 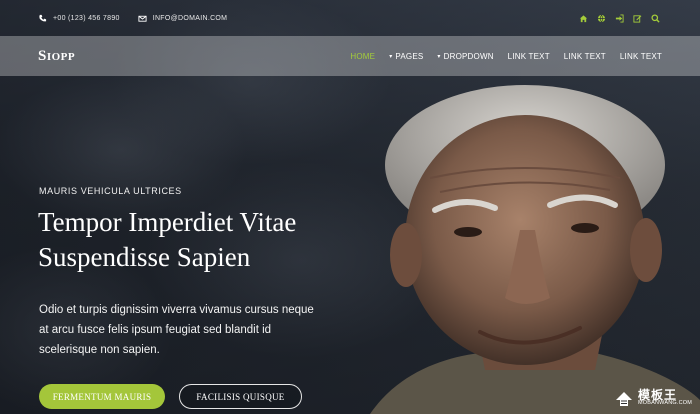 I want to click on hero-title-line-2: Suspendisse Sapien, so click(x=144, y=257).